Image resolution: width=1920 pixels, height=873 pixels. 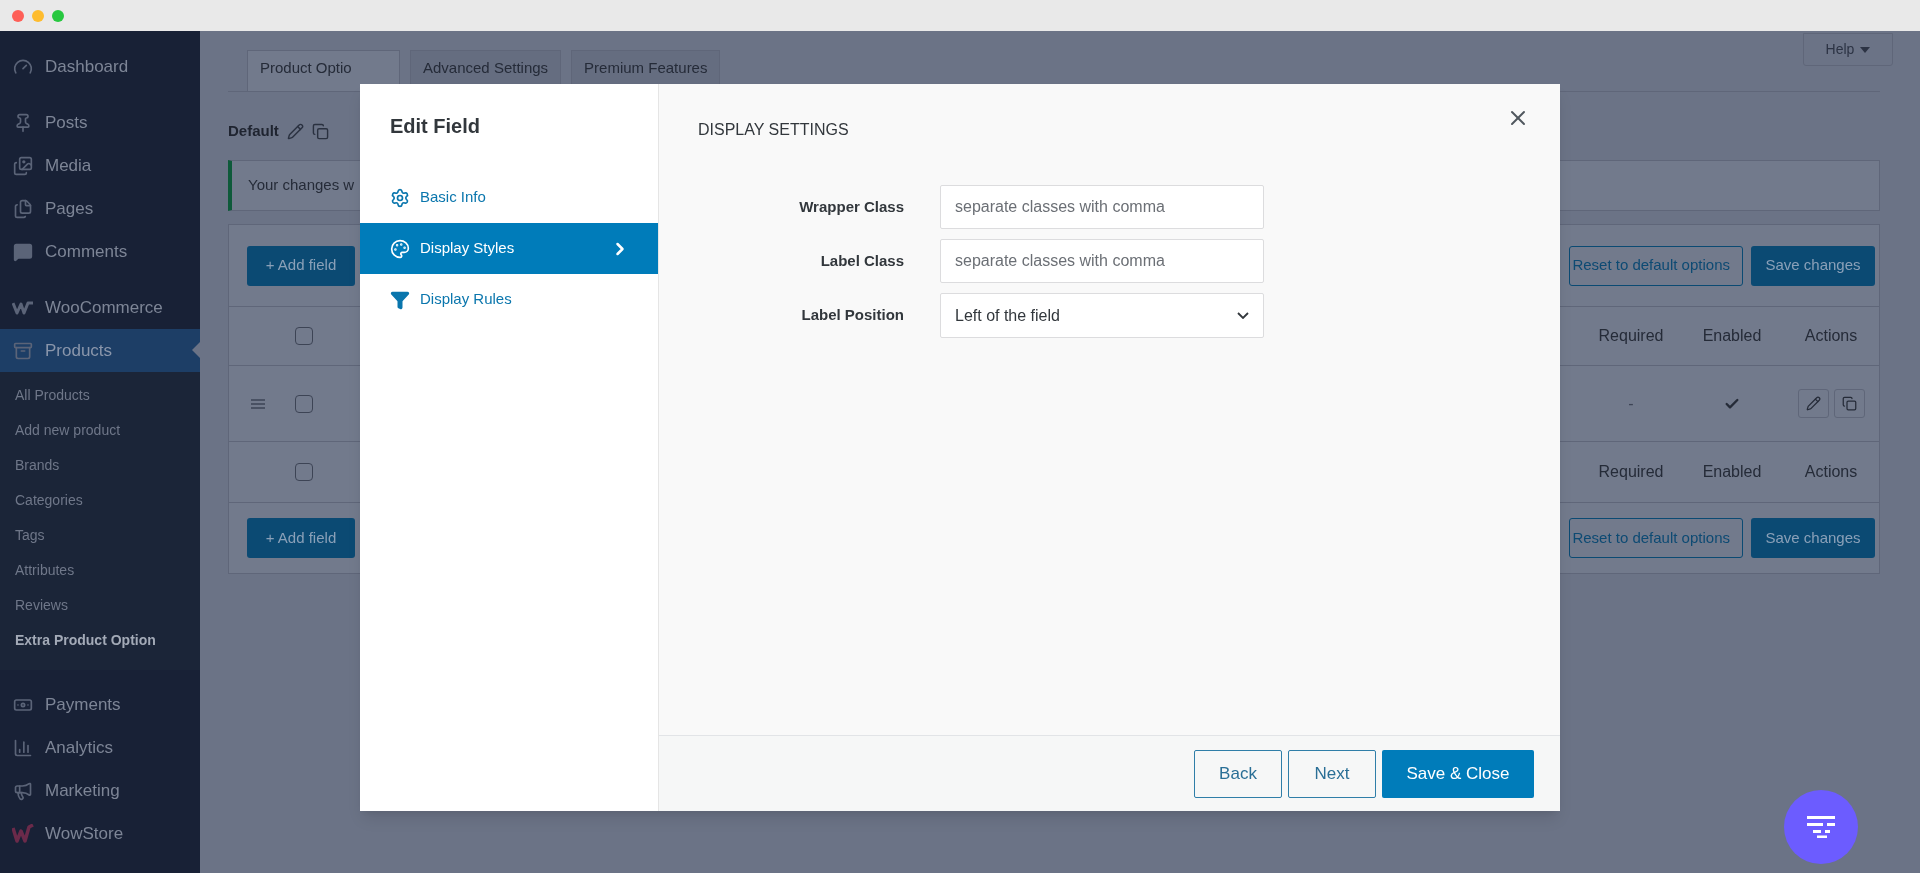 What do you see at coordinates (100, 570) in the screenshot?
I see `submenu-item: Attributes` at bounding box center [100, 570].